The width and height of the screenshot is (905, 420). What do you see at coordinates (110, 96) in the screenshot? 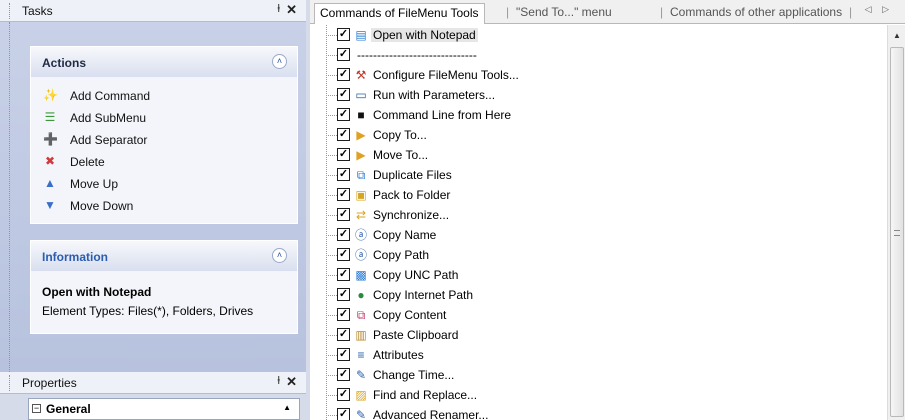
I see `action-label: Add Command` at bounding box center [110, 96].